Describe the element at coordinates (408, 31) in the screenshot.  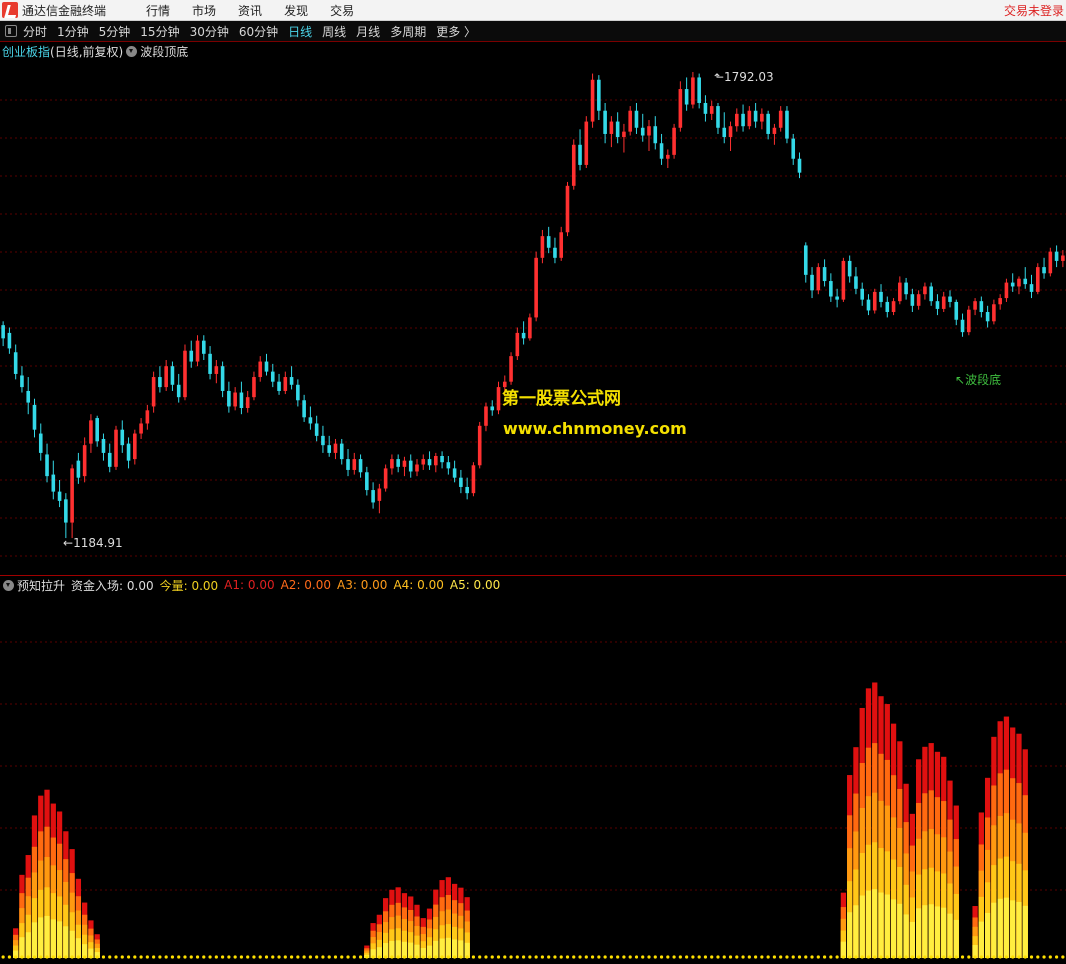
I see `period-multi: 多周期` at that location.